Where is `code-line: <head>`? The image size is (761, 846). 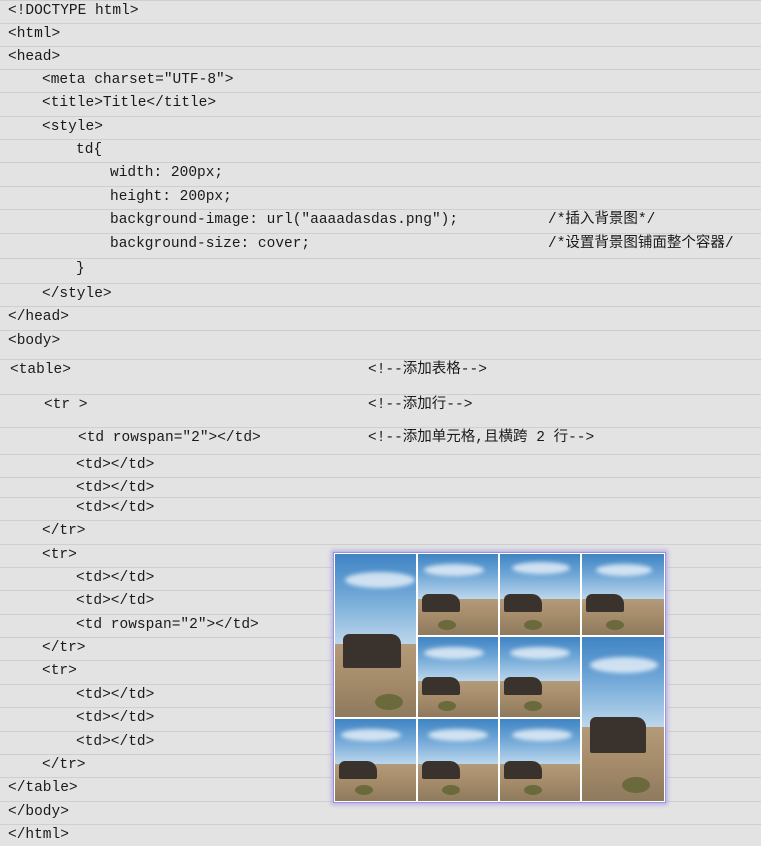
code-line: <head> is located at coordinates (380, 55).